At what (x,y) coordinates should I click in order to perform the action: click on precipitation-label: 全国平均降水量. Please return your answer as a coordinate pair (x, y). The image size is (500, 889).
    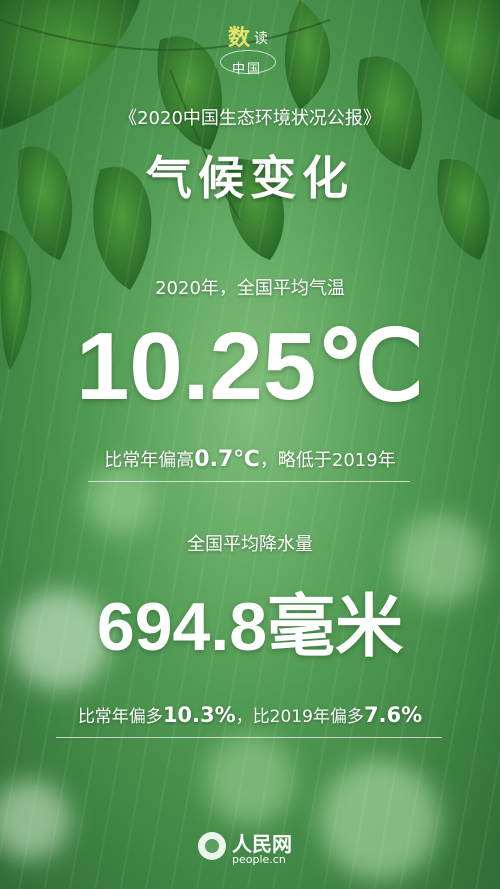
    Looking at the image, I should click on (250, 544).